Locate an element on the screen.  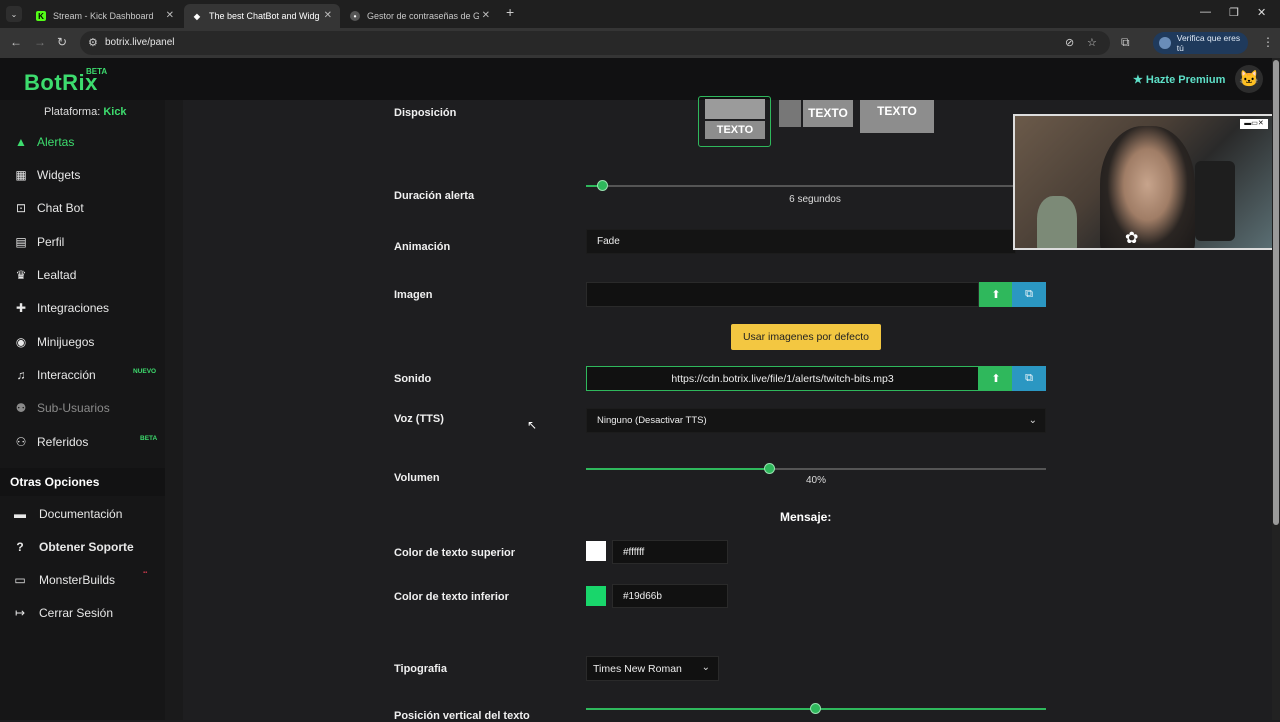
forward-icon: → is located at coordinates (40, 42).